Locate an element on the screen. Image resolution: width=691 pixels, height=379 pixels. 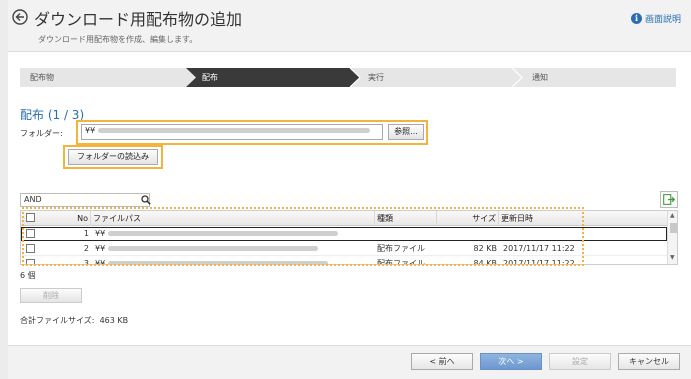
scroll-up-icon: ▲ is located at coordinates (672, 215).